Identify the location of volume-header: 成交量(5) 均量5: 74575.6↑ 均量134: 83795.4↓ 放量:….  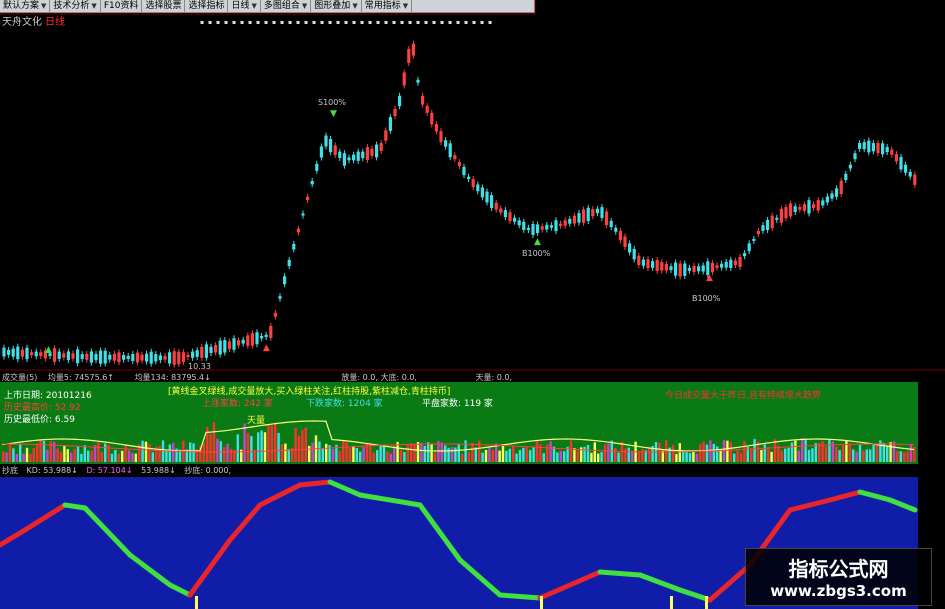
(472, 377).